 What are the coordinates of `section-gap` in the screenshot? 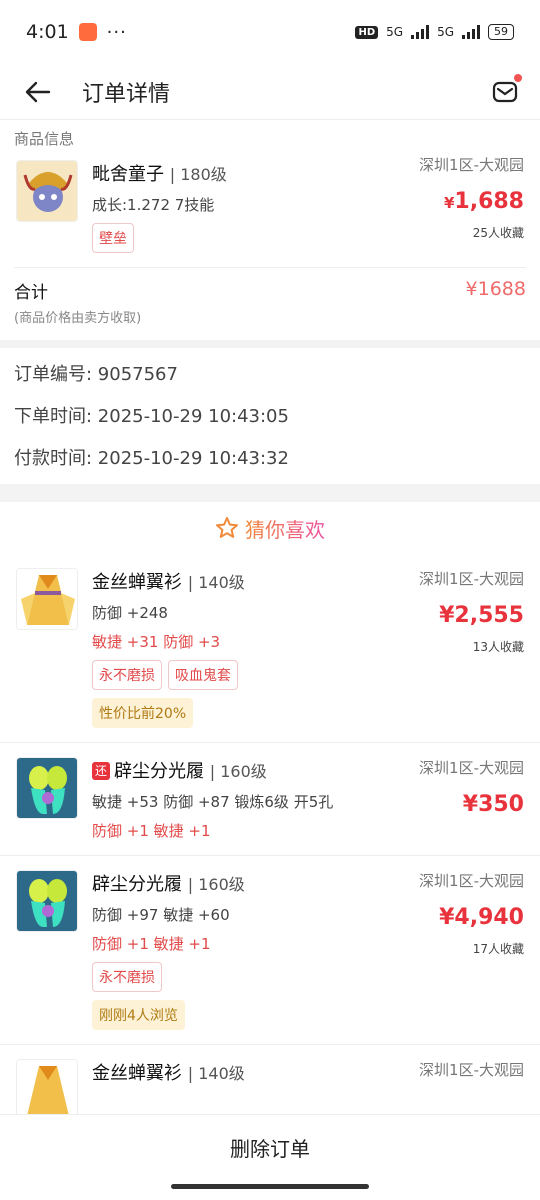 It's located at (270, 344).